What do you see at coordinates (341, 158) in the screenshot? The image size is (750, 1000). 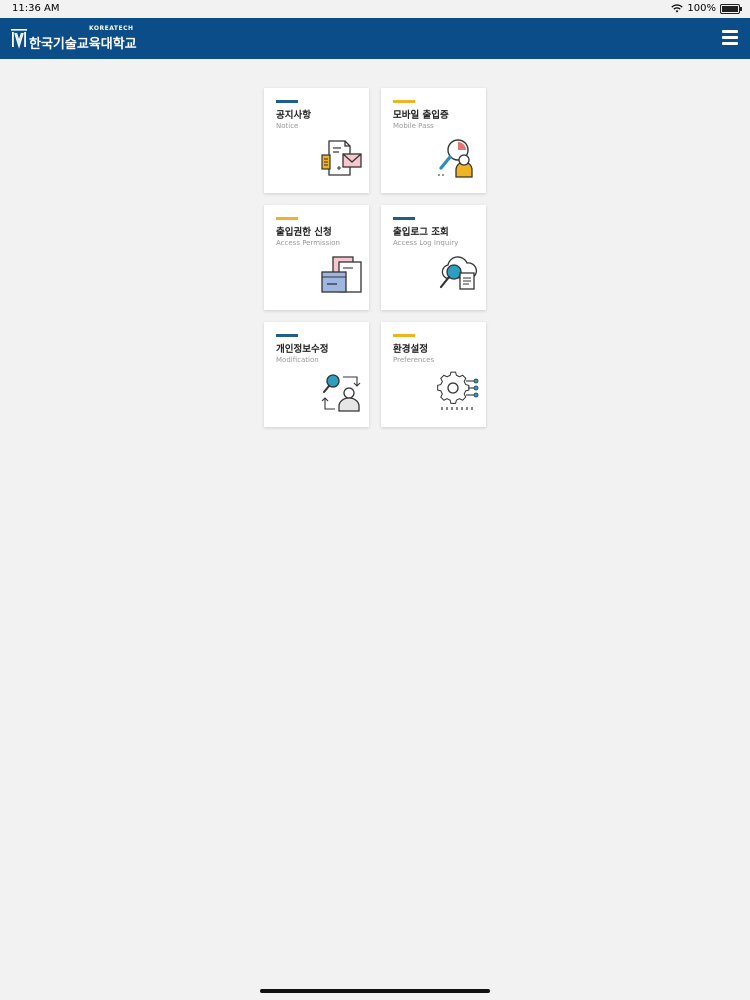 I see `notice-document-mail-icon` at bounding box center [341, 158].